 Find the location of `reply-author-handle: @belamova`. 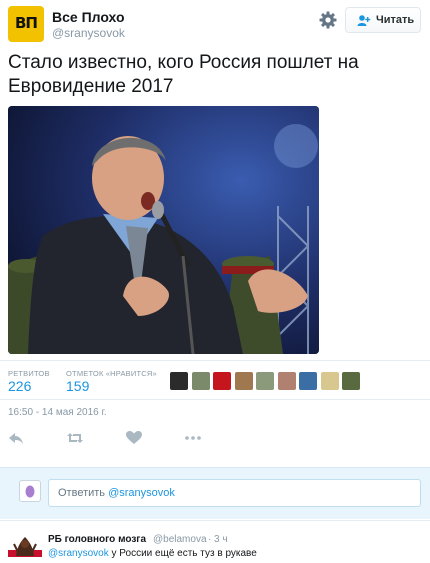

reply-author-handle: @belamova is located at coordinates (180, 539).